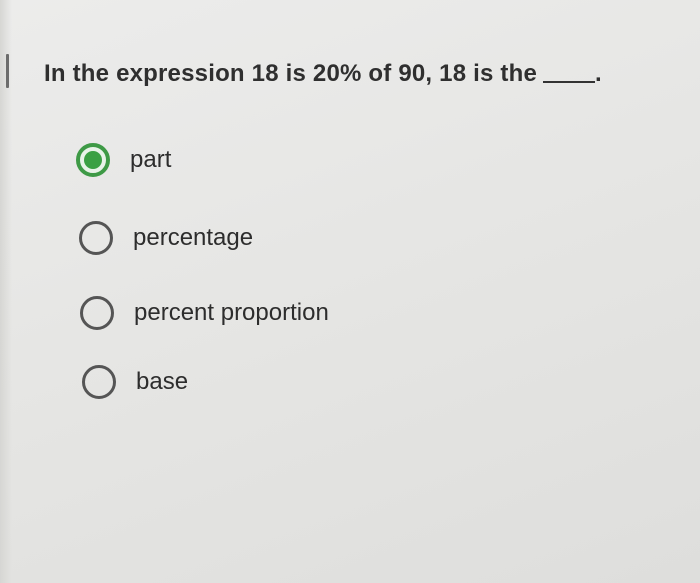 Image resolution: width=700 pixels, height=583 pixels. I want to click on option-part: part, so click(123, 160).